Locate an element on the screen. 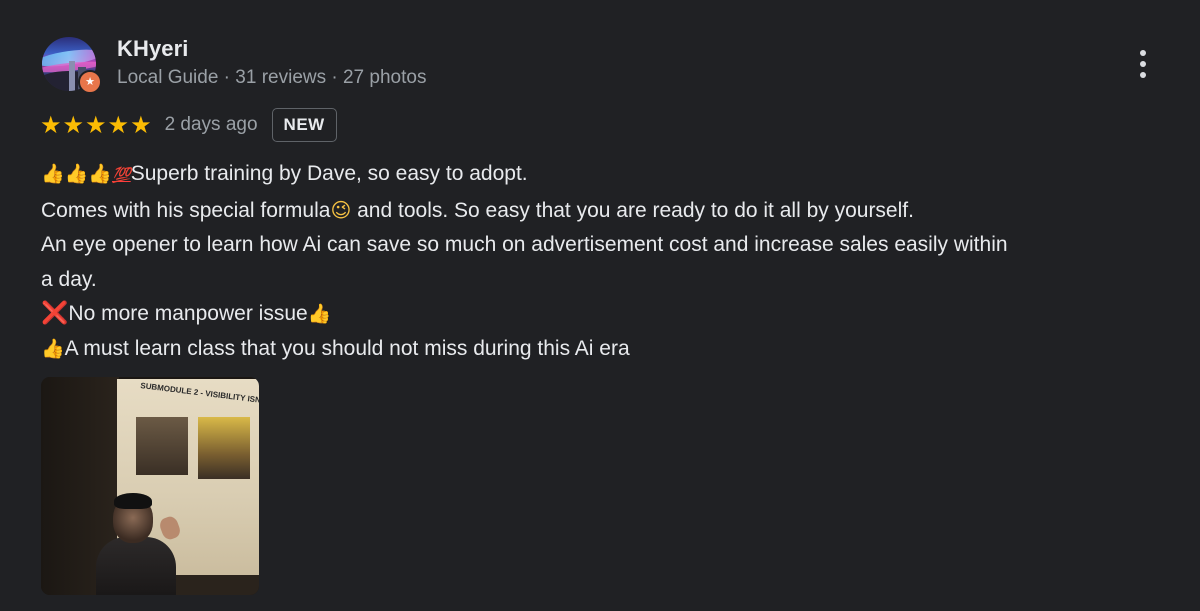 This screenshot has width=1200, height=611. review-photo: SUBMODULE 2 - VISIBILITY ISN'T VANITY is located at coordinates (150, 486).